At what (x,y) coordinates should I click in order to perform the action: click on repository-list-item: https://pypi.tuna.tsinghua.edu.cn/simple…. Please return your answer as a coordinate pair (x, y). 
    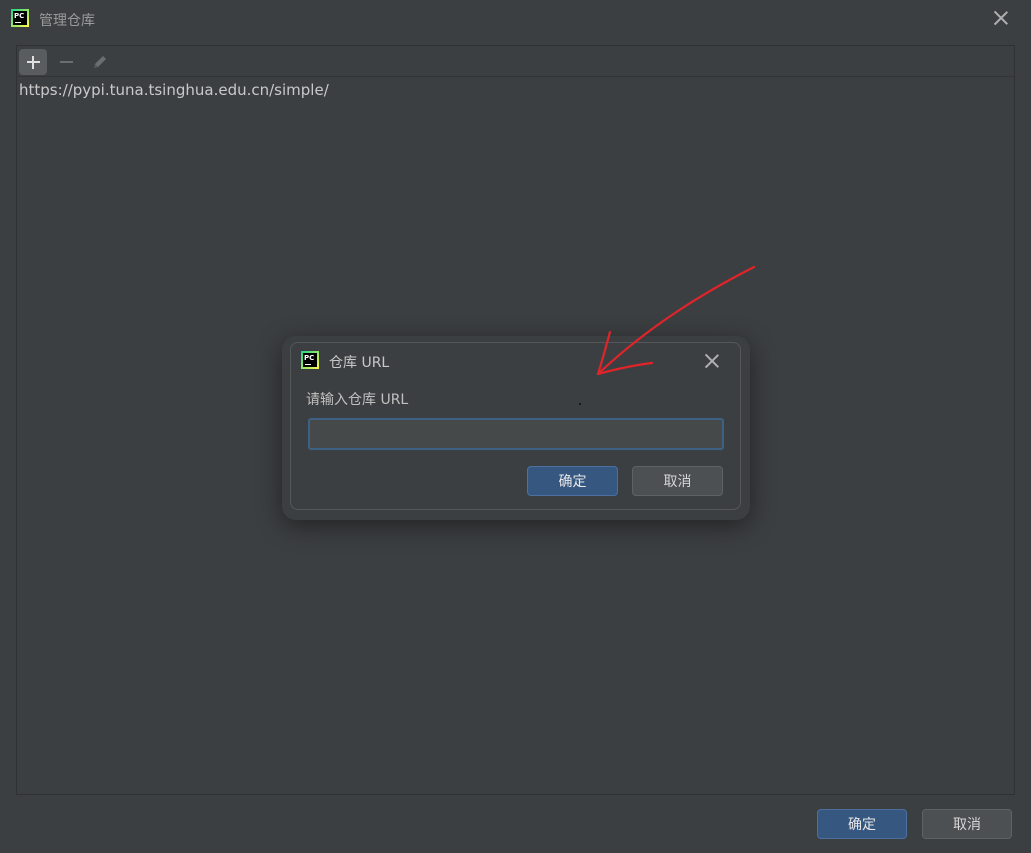
    Looking at the image, I should click on (174, 90).